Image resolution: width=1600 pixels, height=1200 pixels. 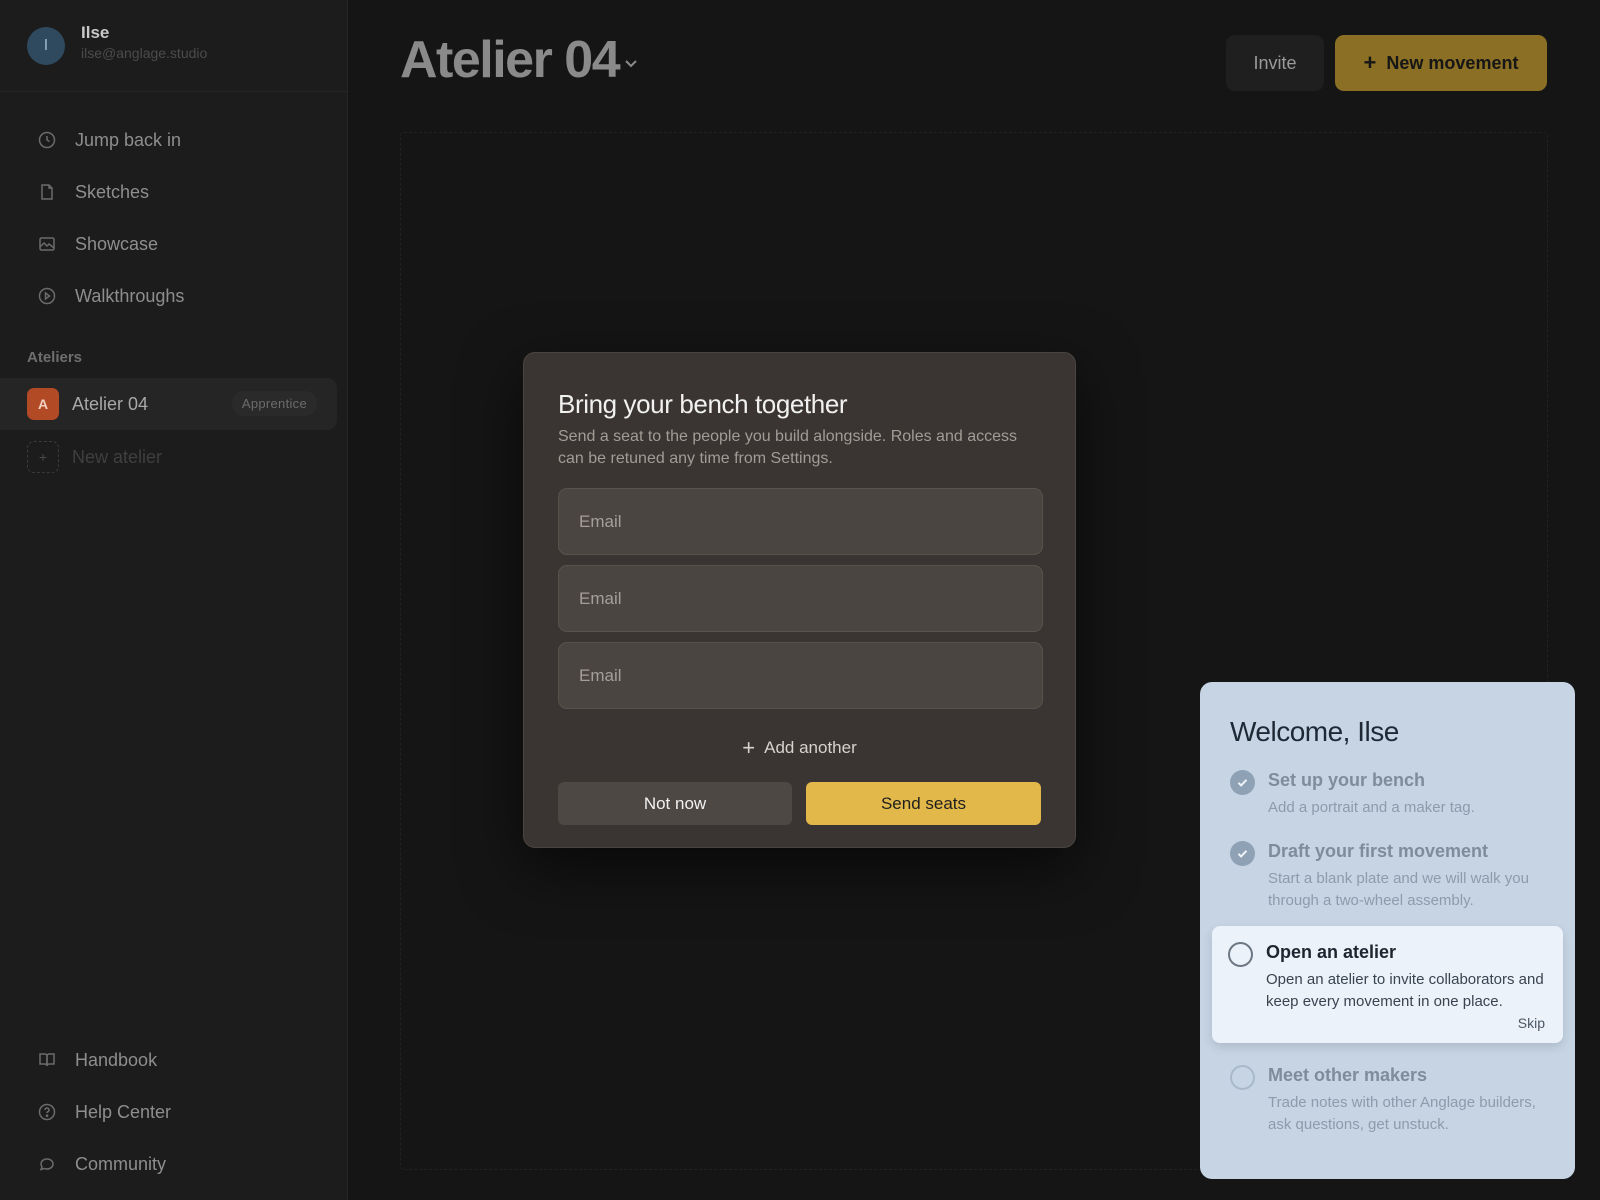 What do you see at coordinates (128, 139) in the screenshot?
I see `nav-label: Jump back in` at bounding box center [128, 139].